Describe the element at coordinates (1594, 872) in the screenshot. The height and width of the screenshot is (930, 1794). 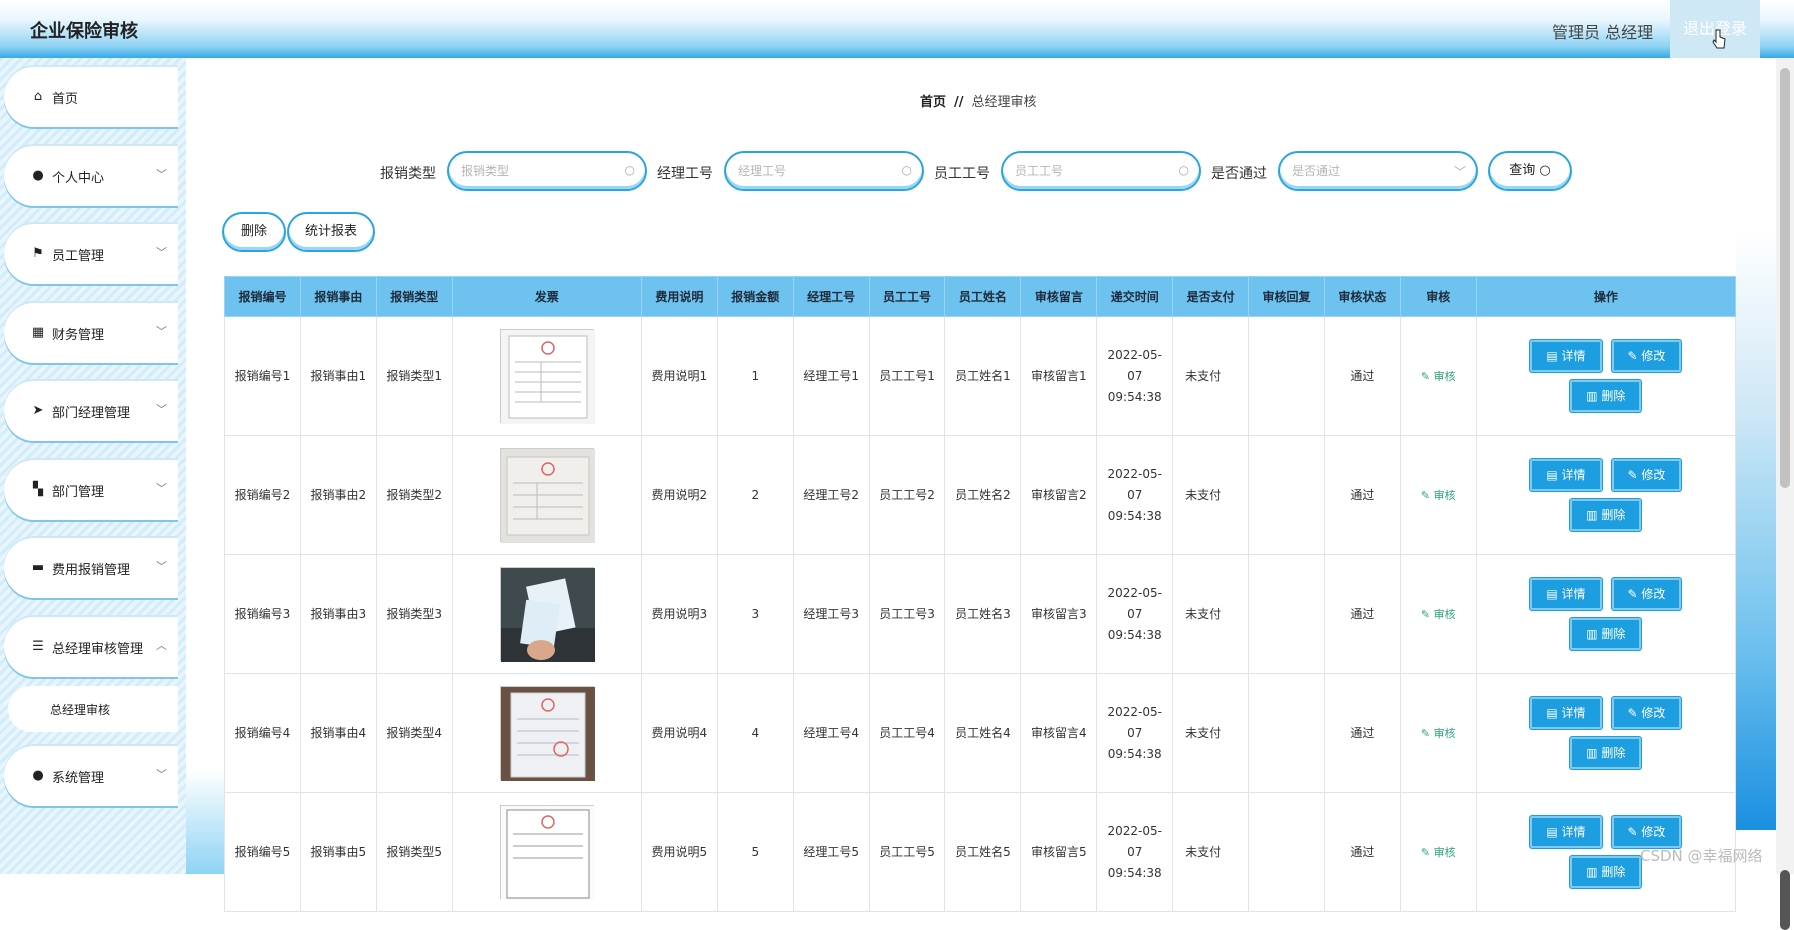
I see `trash-icon: ▥` at that location.